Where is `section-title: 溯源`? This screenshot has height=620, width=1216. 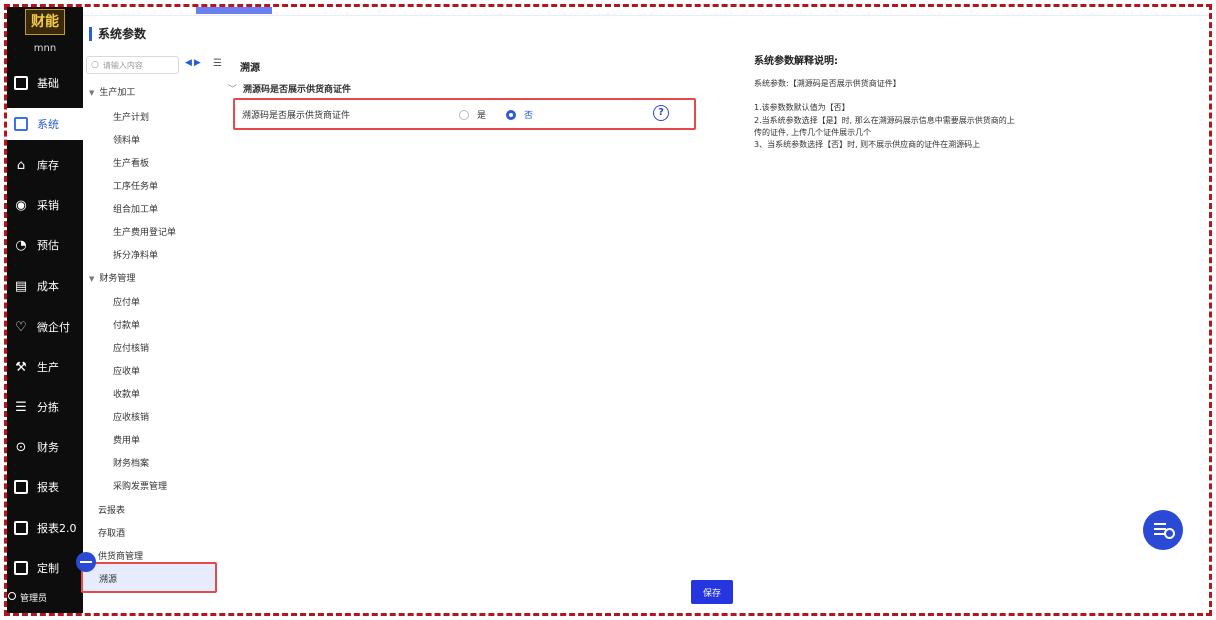
section-title: 溯源 is located at coordinates (250, 68).